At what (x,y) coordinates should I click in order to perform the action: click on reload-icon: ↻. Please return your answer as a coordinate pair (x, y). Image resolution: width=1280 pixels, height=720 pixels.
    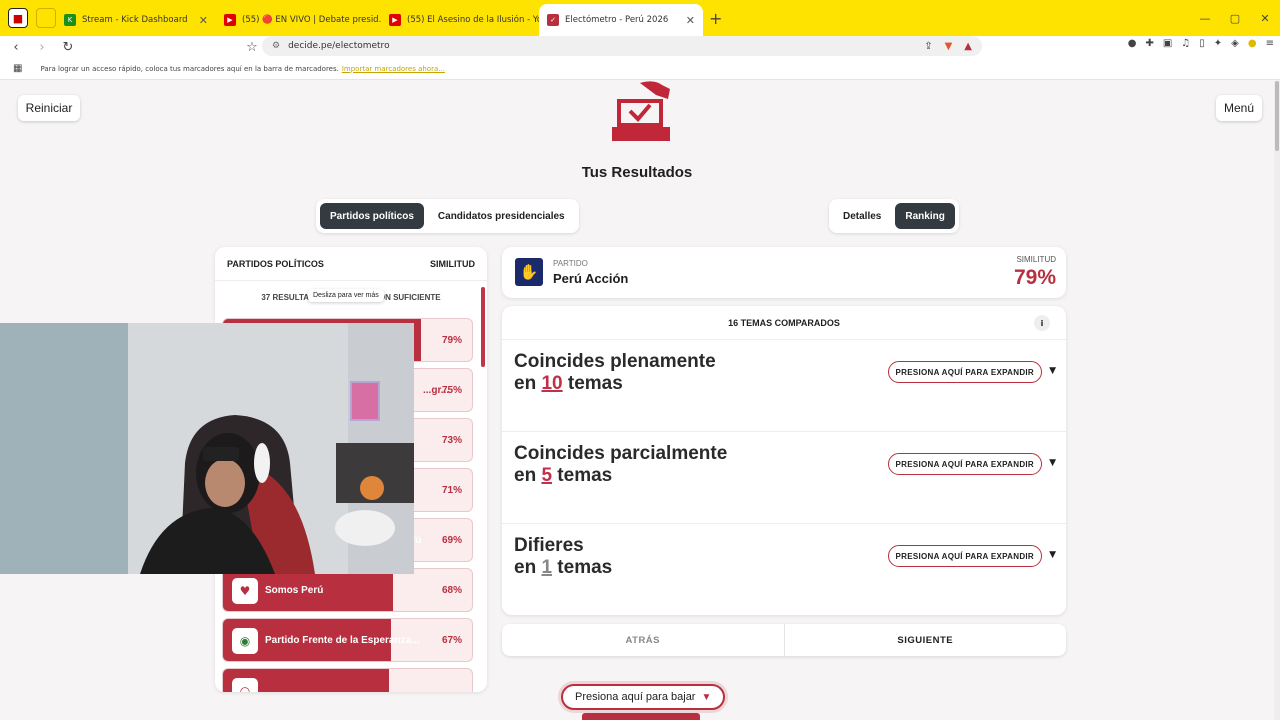
    Looking at the image, I should click on (68, 47).